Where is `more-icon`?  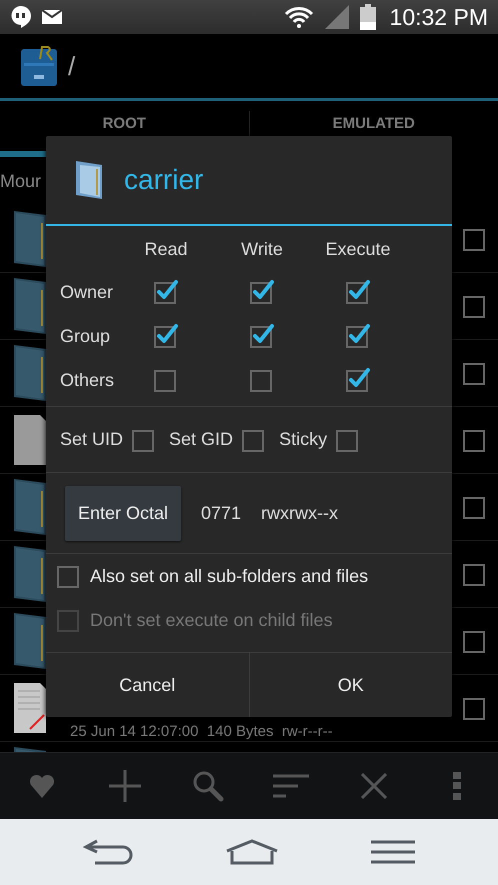 more-icon is located at coordinates (456, 786).